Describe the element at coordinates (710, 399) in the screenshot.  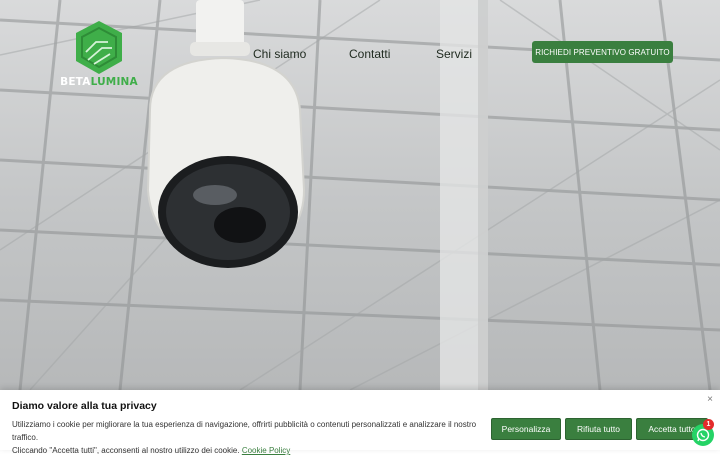
I see `close-icon: ×` at that location.